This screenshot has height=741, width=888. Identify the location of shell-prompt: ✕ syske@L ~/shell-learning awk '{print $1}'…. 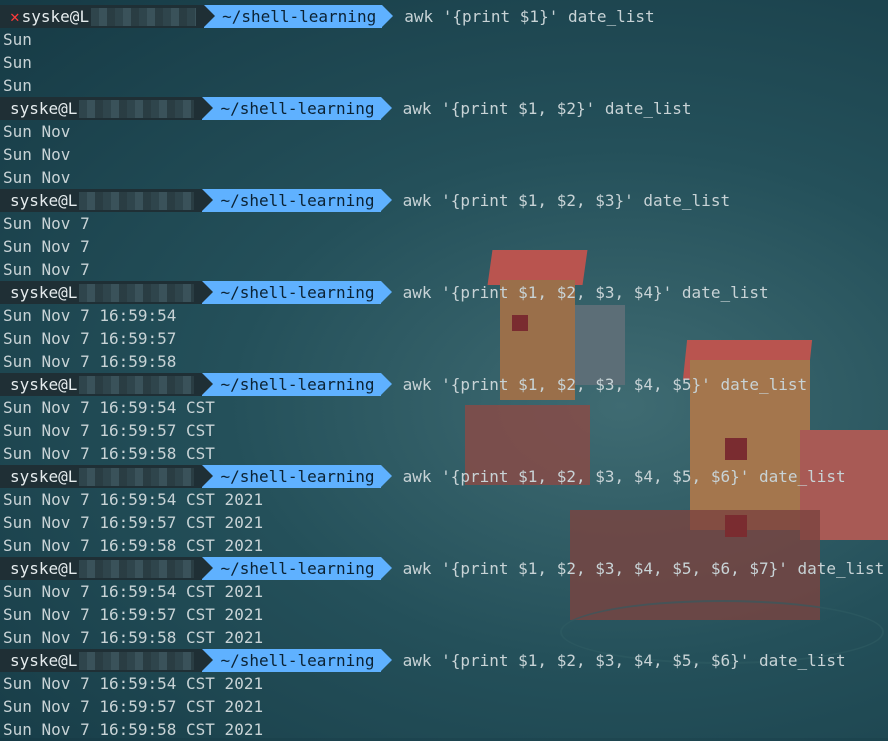
(327, 16).